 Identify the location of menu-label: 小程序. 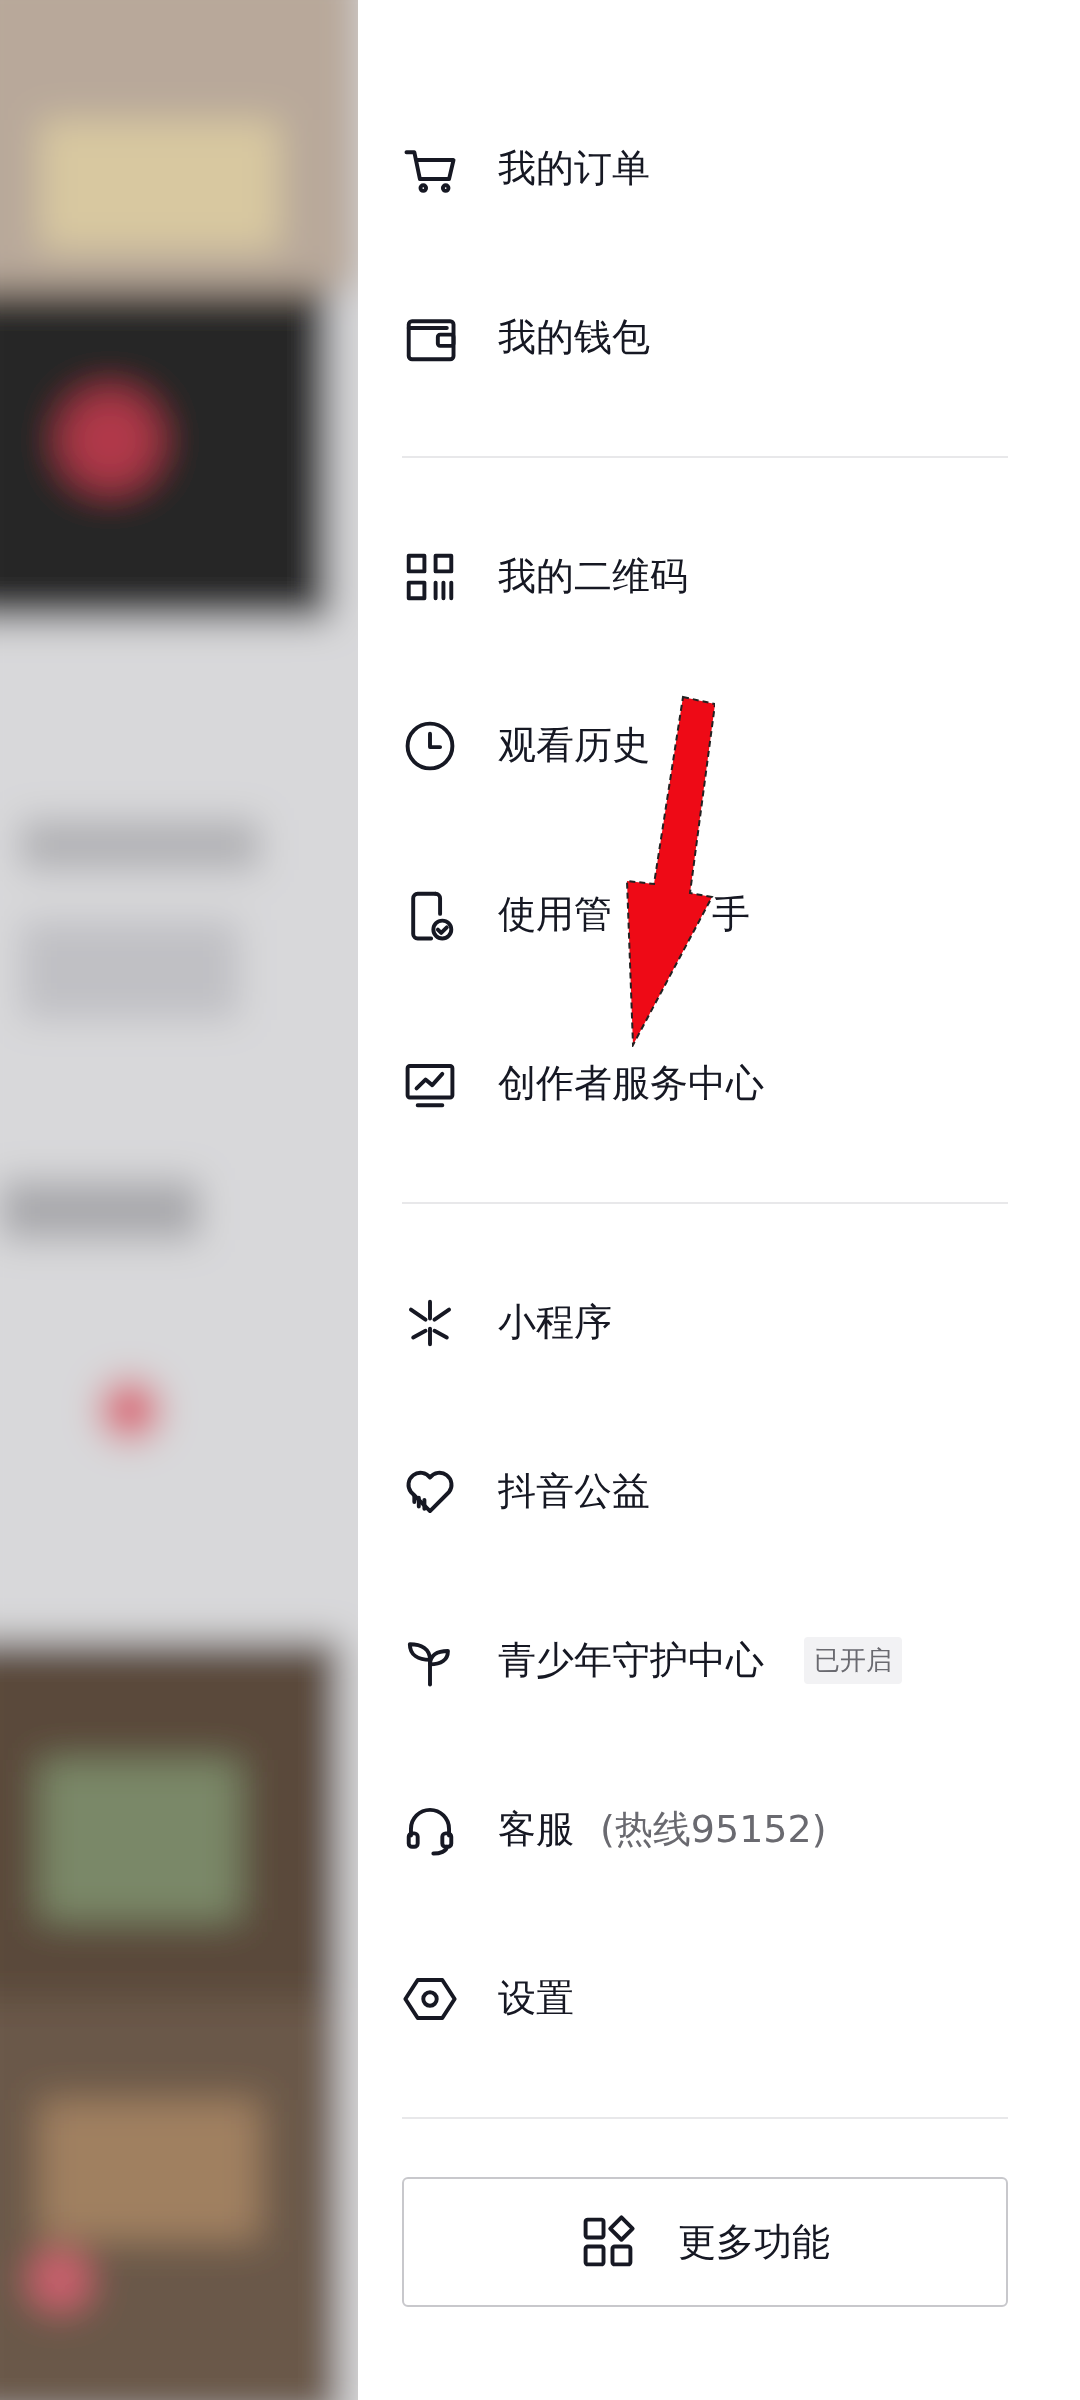
(555, 1322).